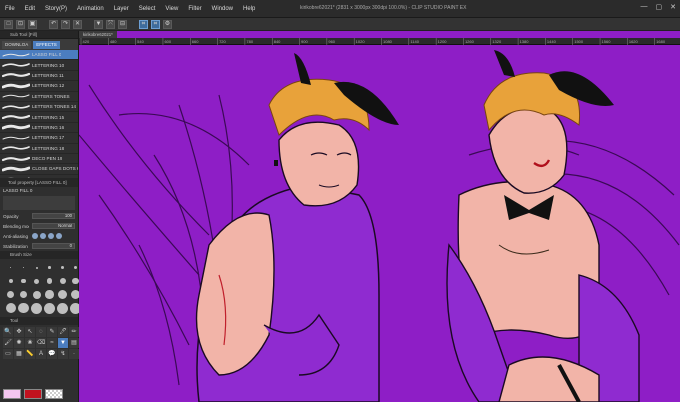  I want to click on menu-item-layer: Layer, so click(121, 9).